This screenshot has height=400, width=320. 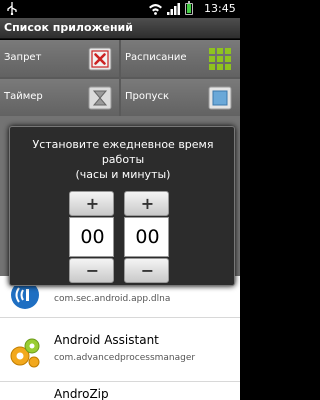 What do you see at coordinates (220, 8) in the screenshot?
I see `clock: 13:45` at bounding box center [220, 8].